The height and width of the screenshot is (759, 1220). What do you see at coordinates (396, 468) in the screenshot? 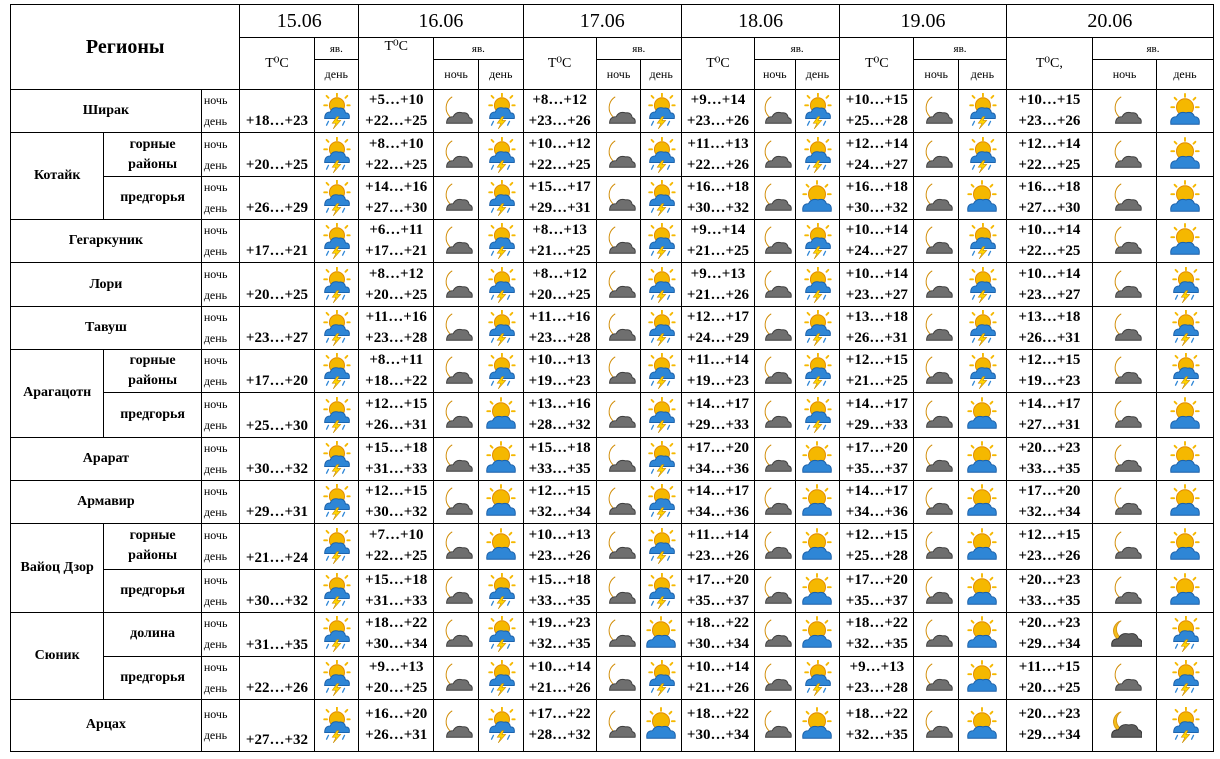
I see `day-temp: +31…+33` at bounding box center [396, 468].